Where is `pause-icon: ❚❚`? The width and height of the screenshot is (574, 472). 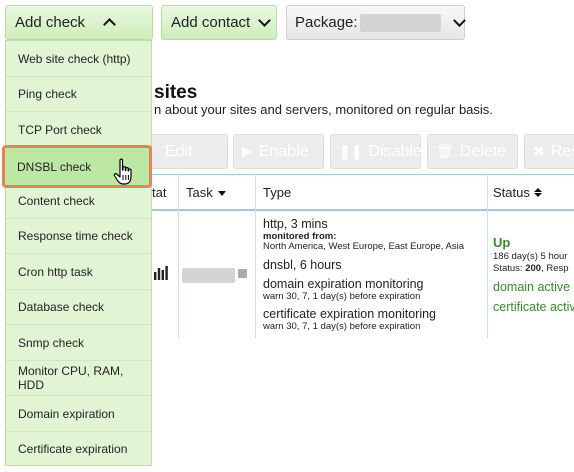
pause-icon: ❚❚ is located at coordinates (351, 151).